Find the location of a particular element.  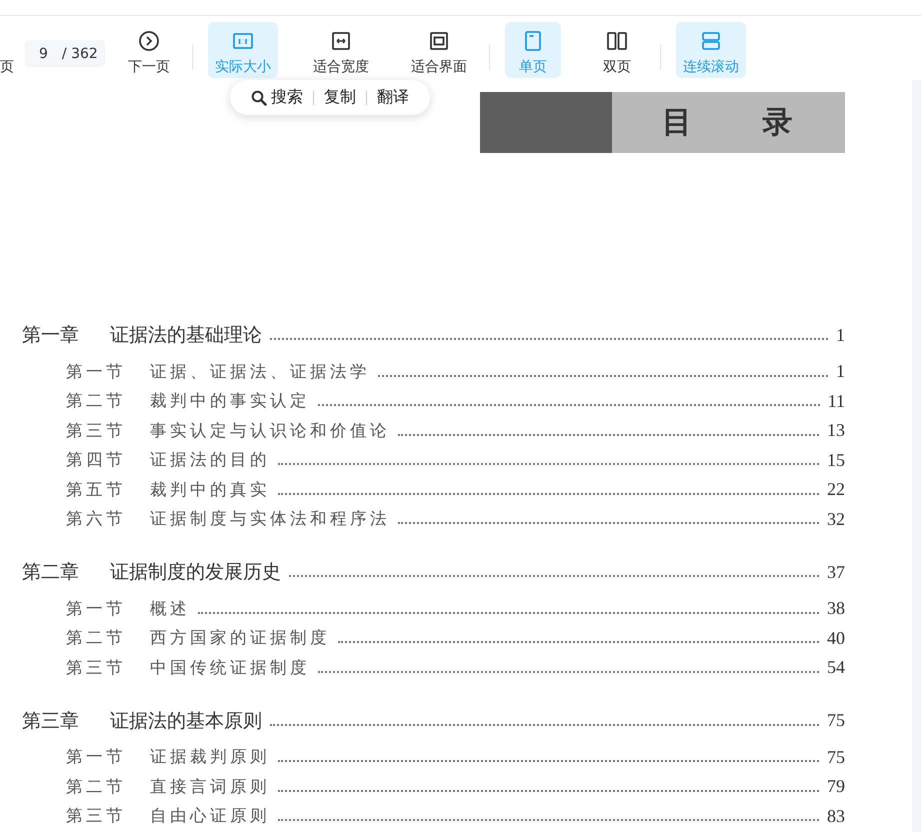

continuous-scroll-icon is located at coordinates (711, 41).